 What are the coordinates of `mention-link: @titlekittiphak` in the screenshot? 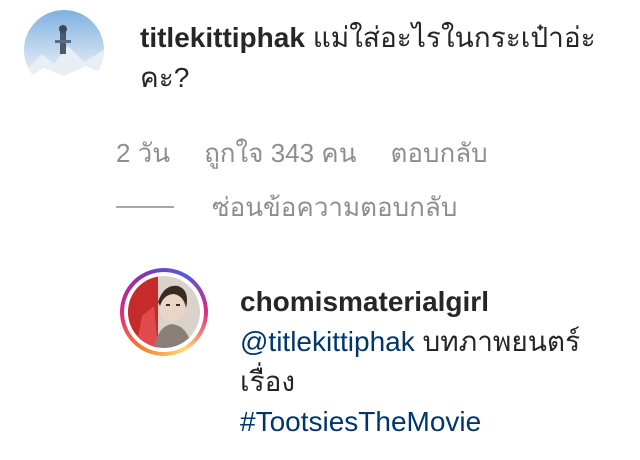 It's located at (327, 341).